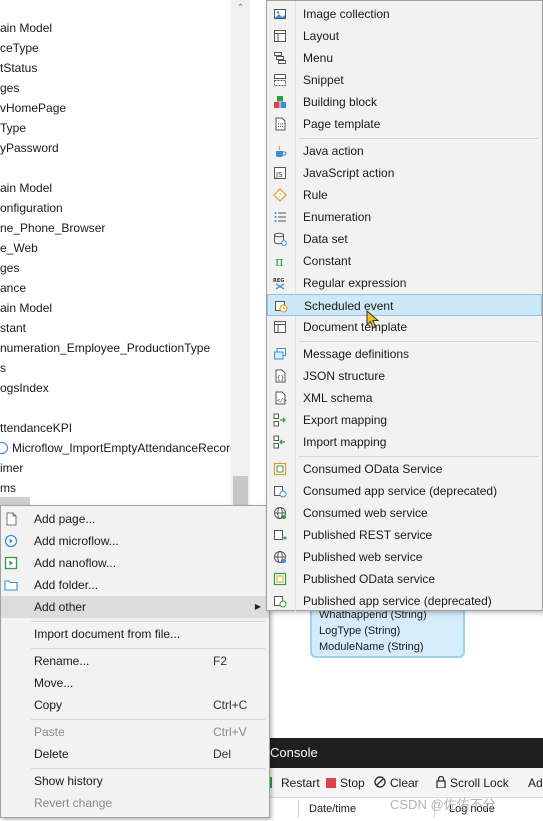 Image resolution: width=543 pixels, height=821 pixels. Describe the element at coordinates (404, 753) in the screenshot. I see `console-header: Console` at that location.